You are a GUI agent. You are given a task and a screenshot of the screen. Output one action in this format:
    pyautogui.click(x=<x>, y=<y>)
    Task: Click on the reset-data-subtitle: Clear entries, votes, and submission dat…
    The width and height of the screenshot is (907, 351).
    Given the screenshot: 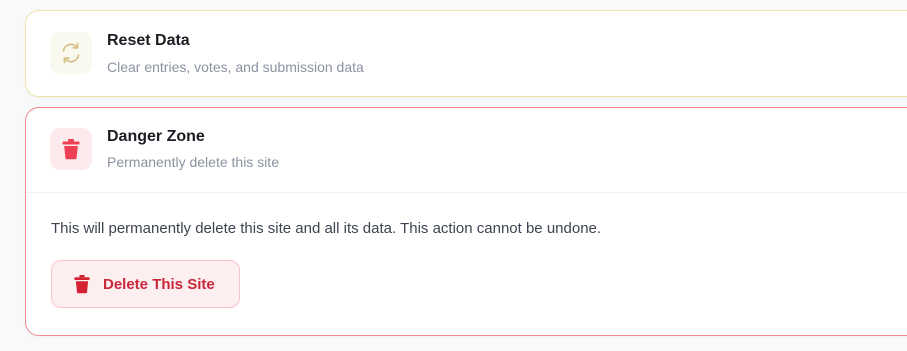 What is the action you would take?
    pyautogui.click(x=235, y=67)
    